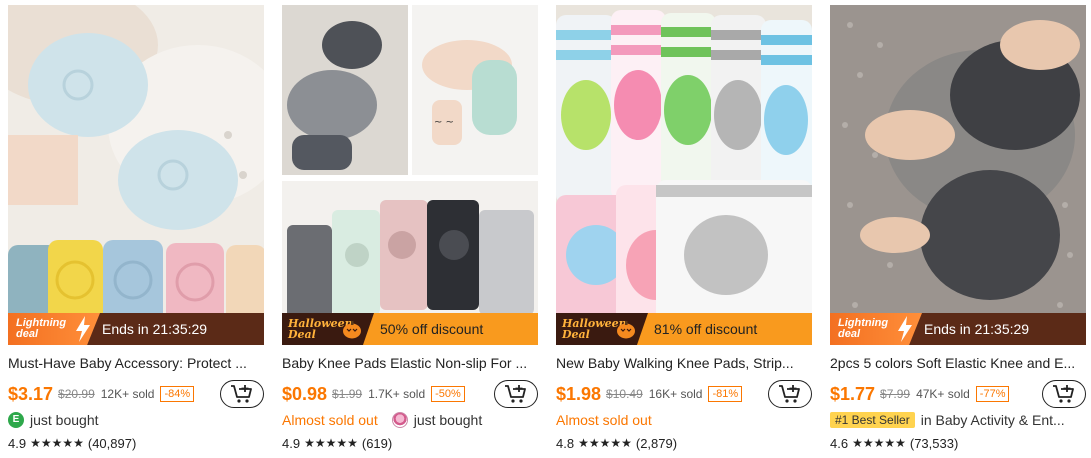 This screenshot has height=458, width=1091. I want to click on best-seller-badge: #1 Best Seller, so click(872, 420).